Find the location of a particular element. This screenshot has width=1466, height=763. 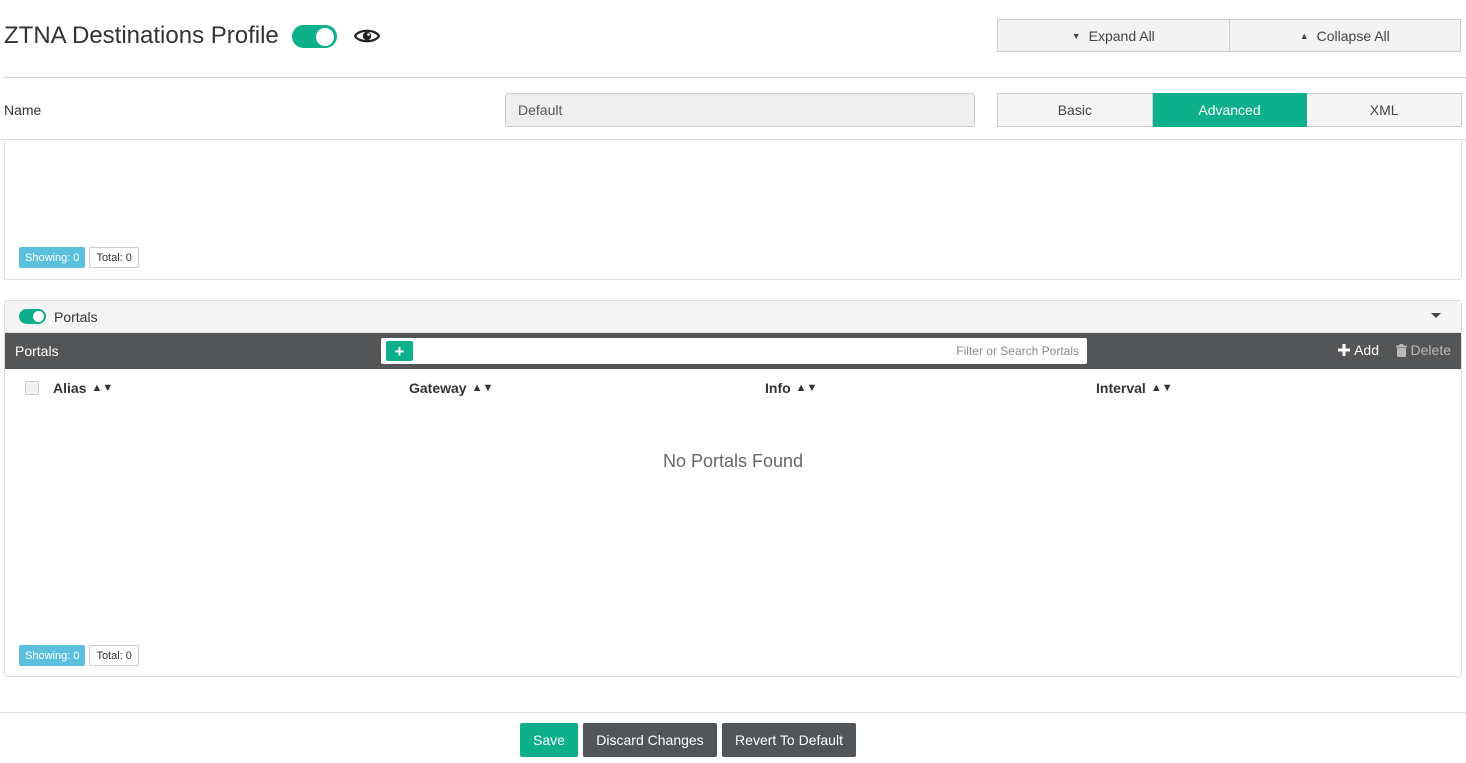

collapse-all-label: Collapse All is located at coordinates (1353, 35).